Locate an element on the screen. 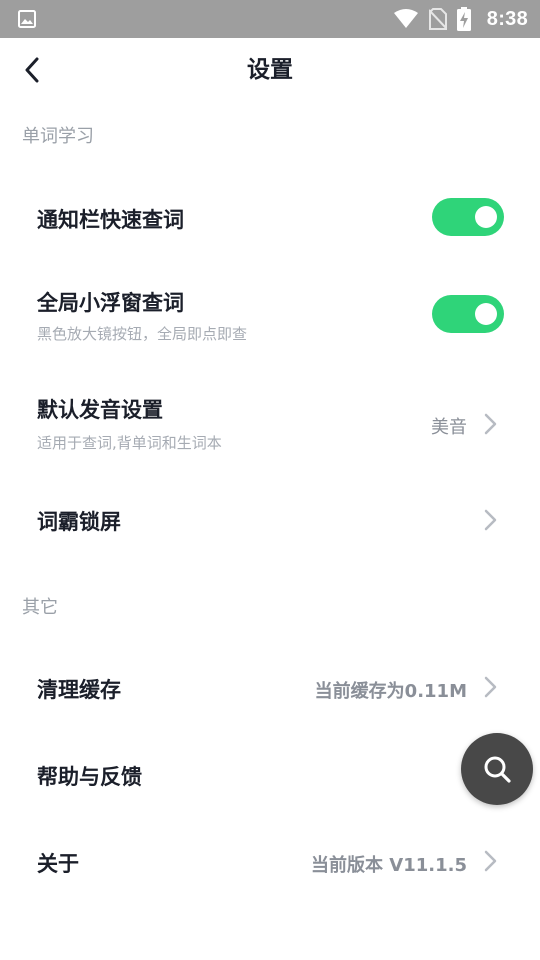 This screenshot has height=960, width=540. header: 设置 is located at coordinates (270, 70).